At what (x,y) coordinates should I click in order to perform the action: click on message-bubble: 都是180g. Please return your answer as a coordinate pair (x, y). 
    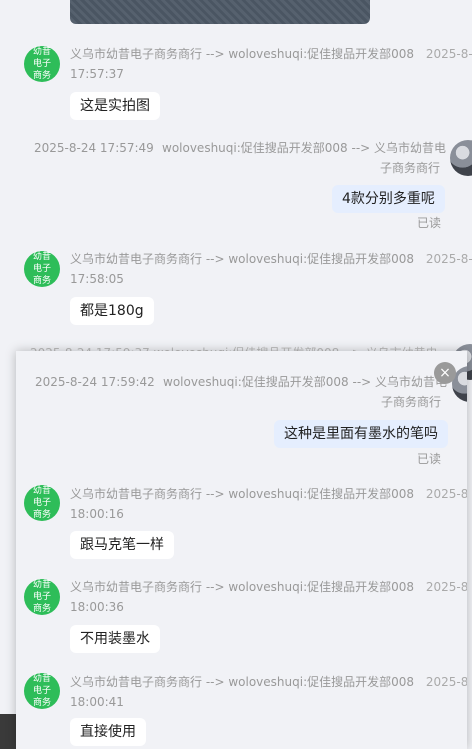
    Looking at the image, I should click on (112, 311).